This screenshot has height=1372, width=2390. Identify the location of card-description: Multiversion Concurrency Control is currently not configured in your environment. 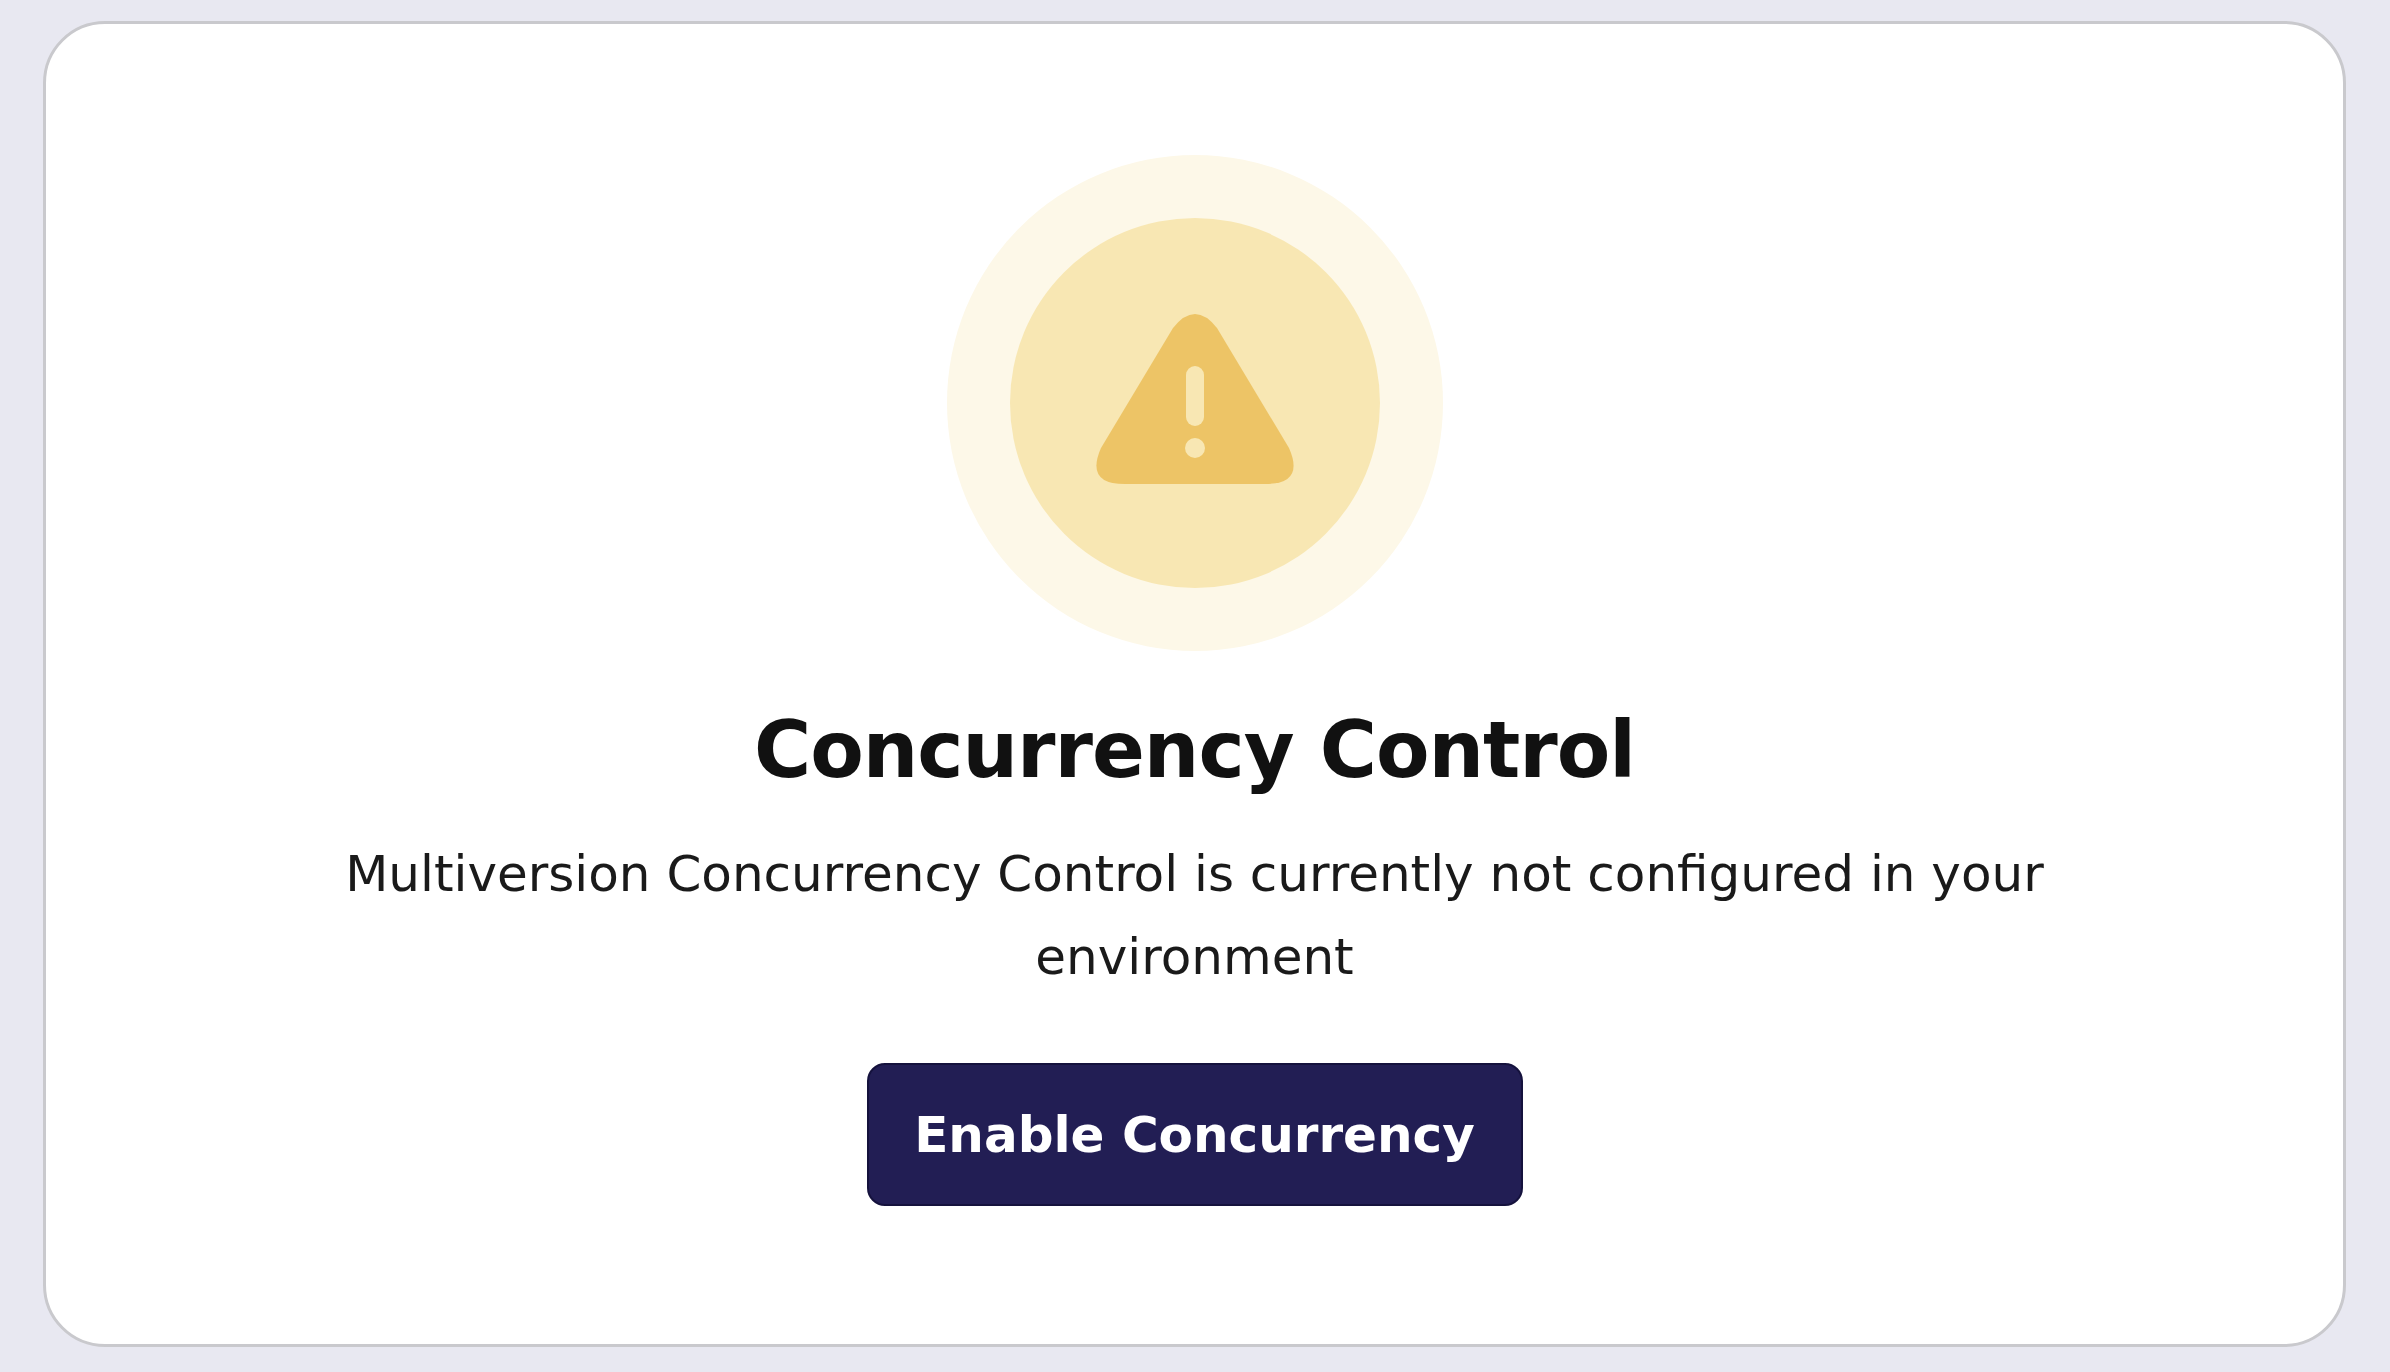
(1194, 916).